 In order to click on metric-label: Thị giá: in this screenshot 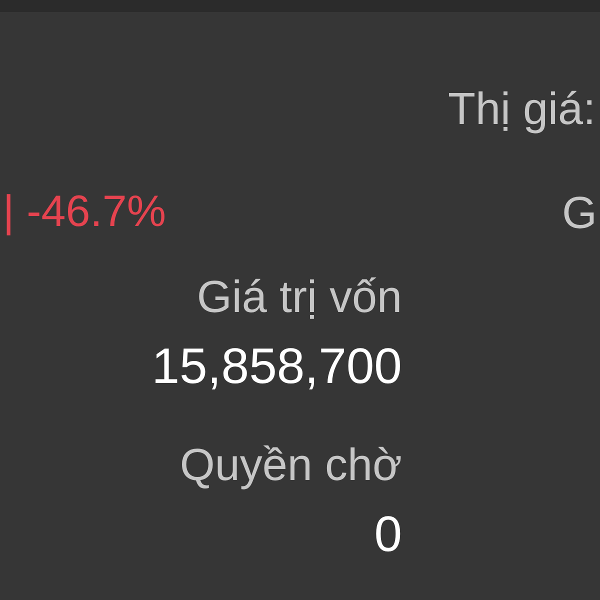, I will do `click(522, 108)`.